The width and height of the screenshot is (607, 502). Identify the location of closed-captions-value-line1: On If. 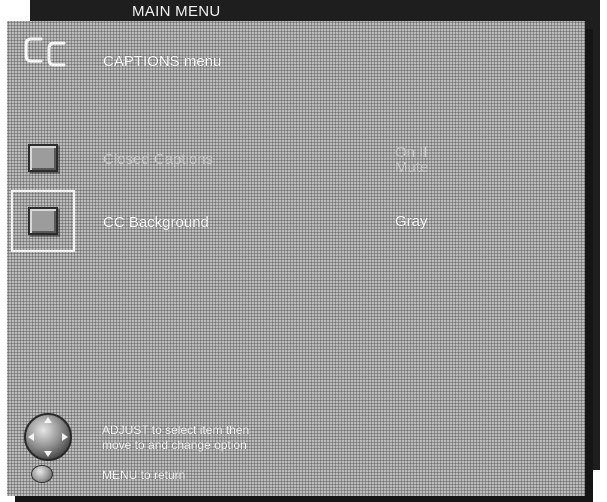
(411, 152).